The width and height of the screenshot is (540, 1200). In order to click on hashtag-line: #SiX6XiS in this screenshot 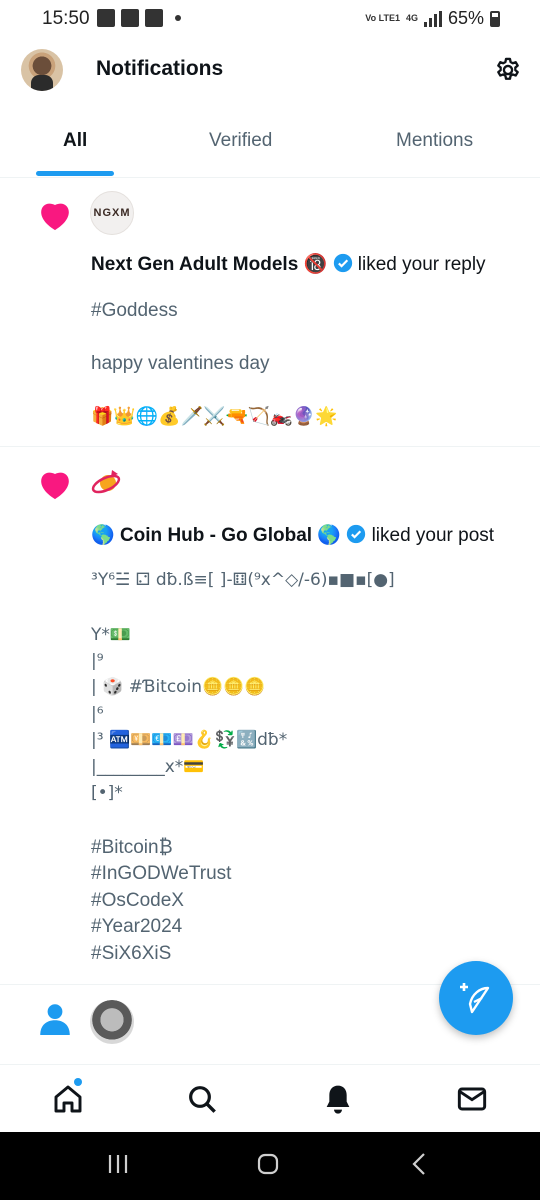, I will do `click(131, 954)`.